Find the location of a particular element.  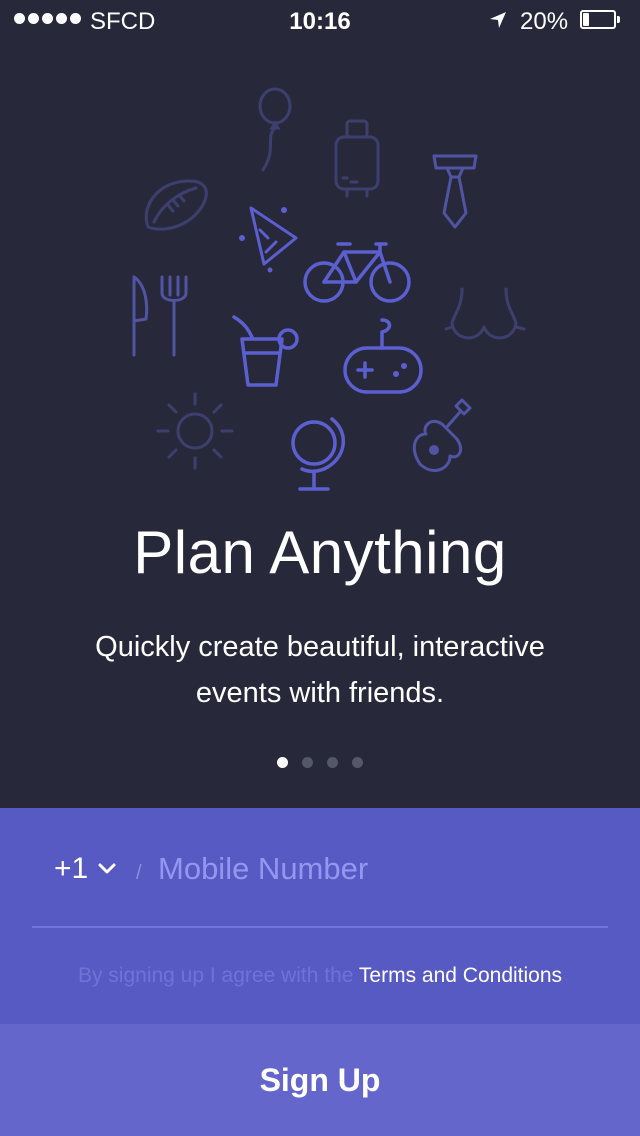

hero-title: Plan Anything is located at coordinates (320, 552).